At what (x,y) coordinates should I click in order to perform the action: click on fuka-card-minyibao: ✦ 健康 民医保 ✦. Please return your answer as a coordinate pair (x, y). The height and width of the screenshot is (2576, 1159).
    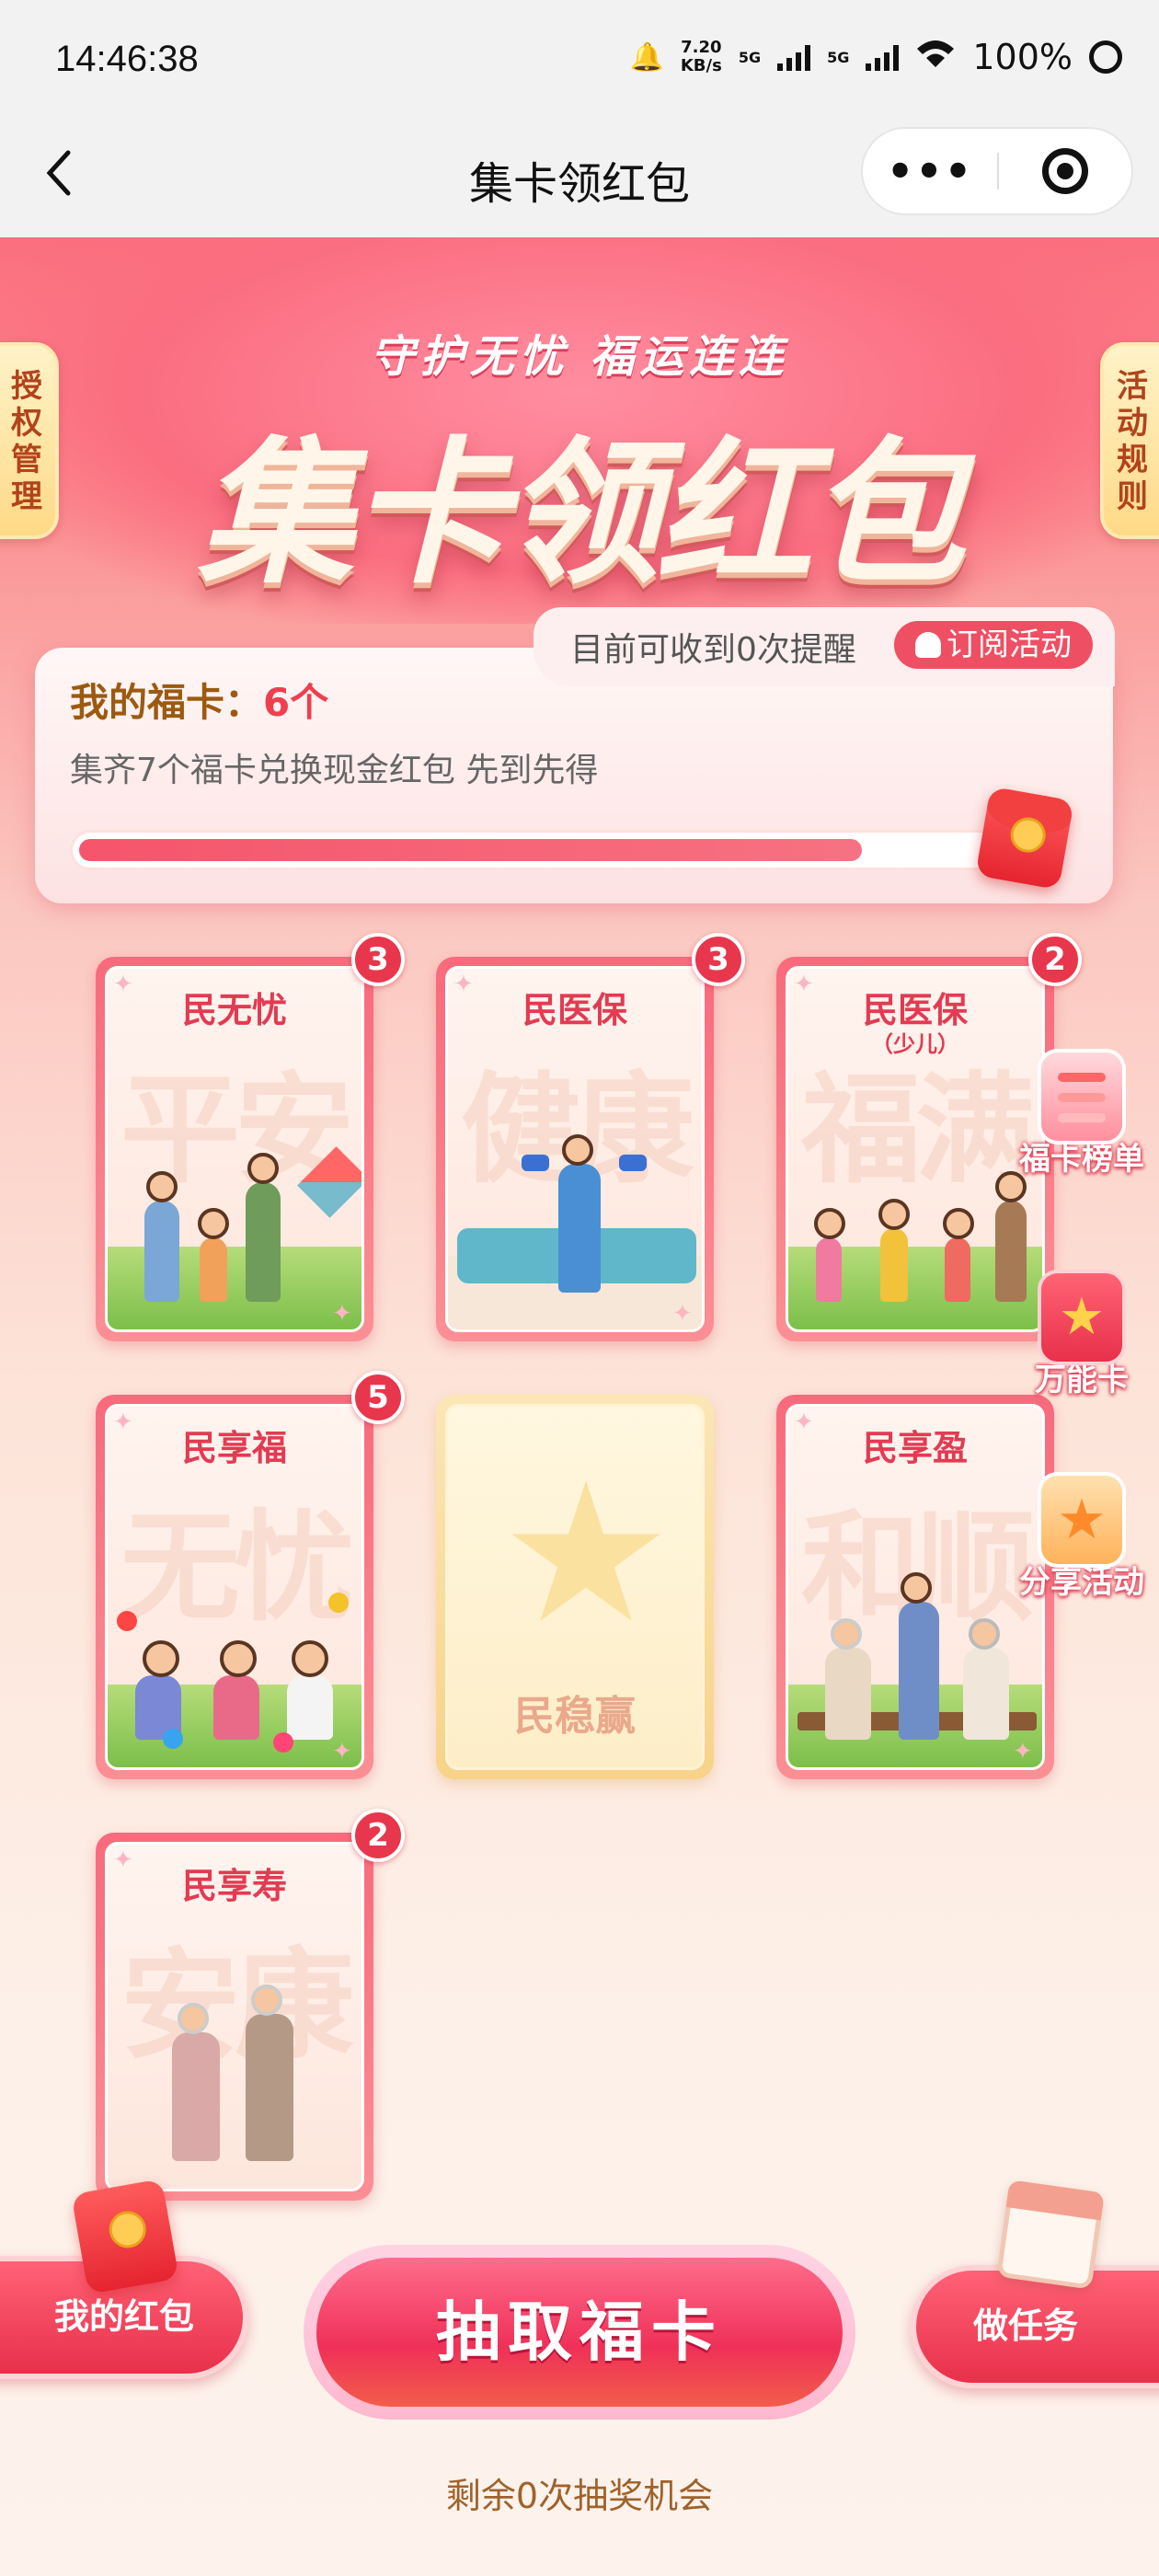
    Looking at the image, I should click on (575, 1149).